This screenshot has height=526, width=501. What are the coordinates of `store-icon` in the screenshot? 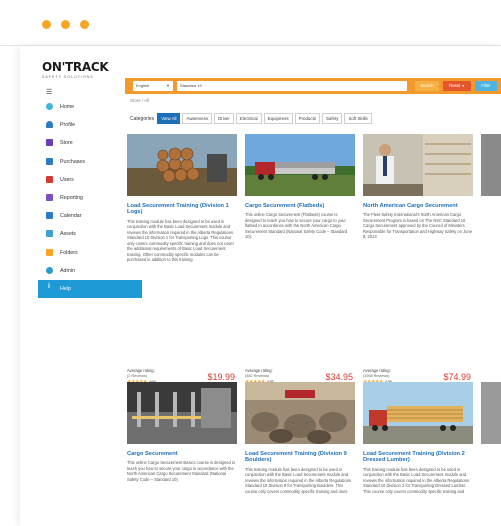 It's located at (49, 143).